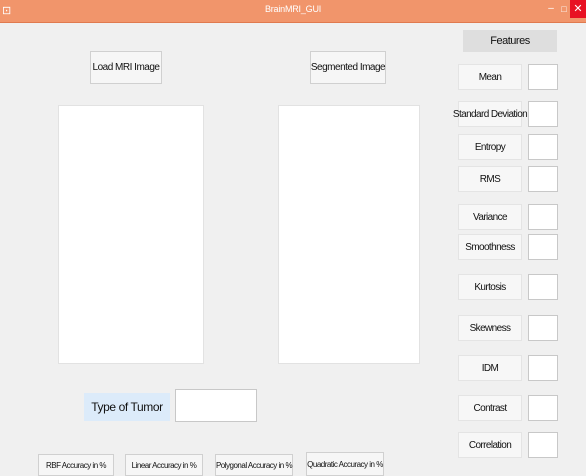 This screenshot has width=586, height=476. Describe the element at coordinates (76, 465) in the screenshot. I see `rbf-accuracy-button: RBF Accuracy in %` at that location.